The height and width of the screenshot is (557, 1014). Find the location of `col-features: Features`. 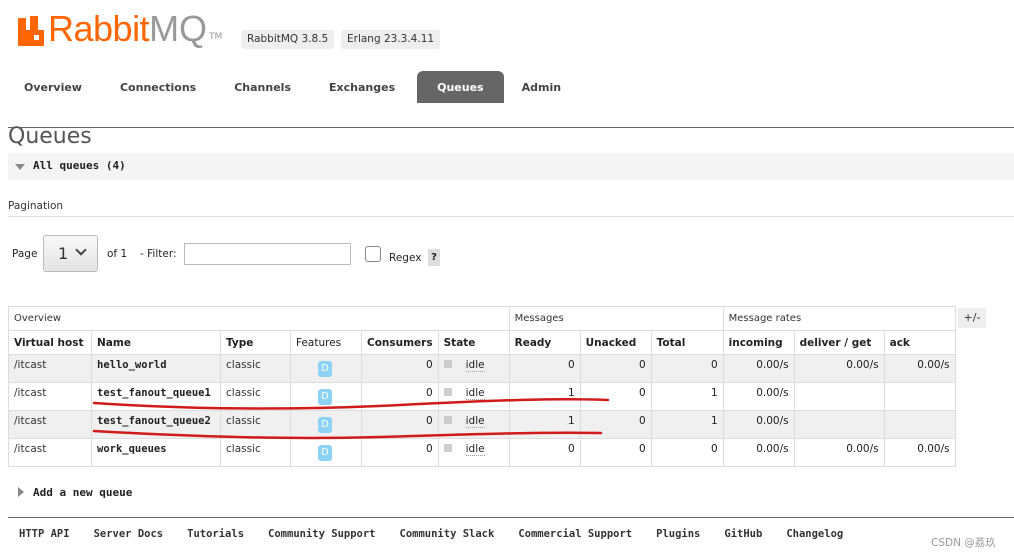

col-features: Features is located at coordinates (326, 342).